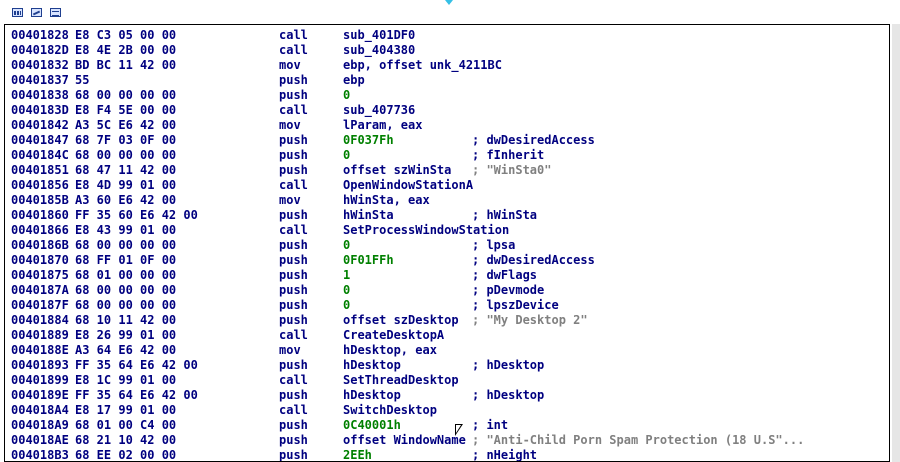 This screenshot has height=462, width=900. What do you see at coordinates (512, 170) in the screenshot?
I see `comment: ; "WinSta0"` at bounding box center [512, 170].